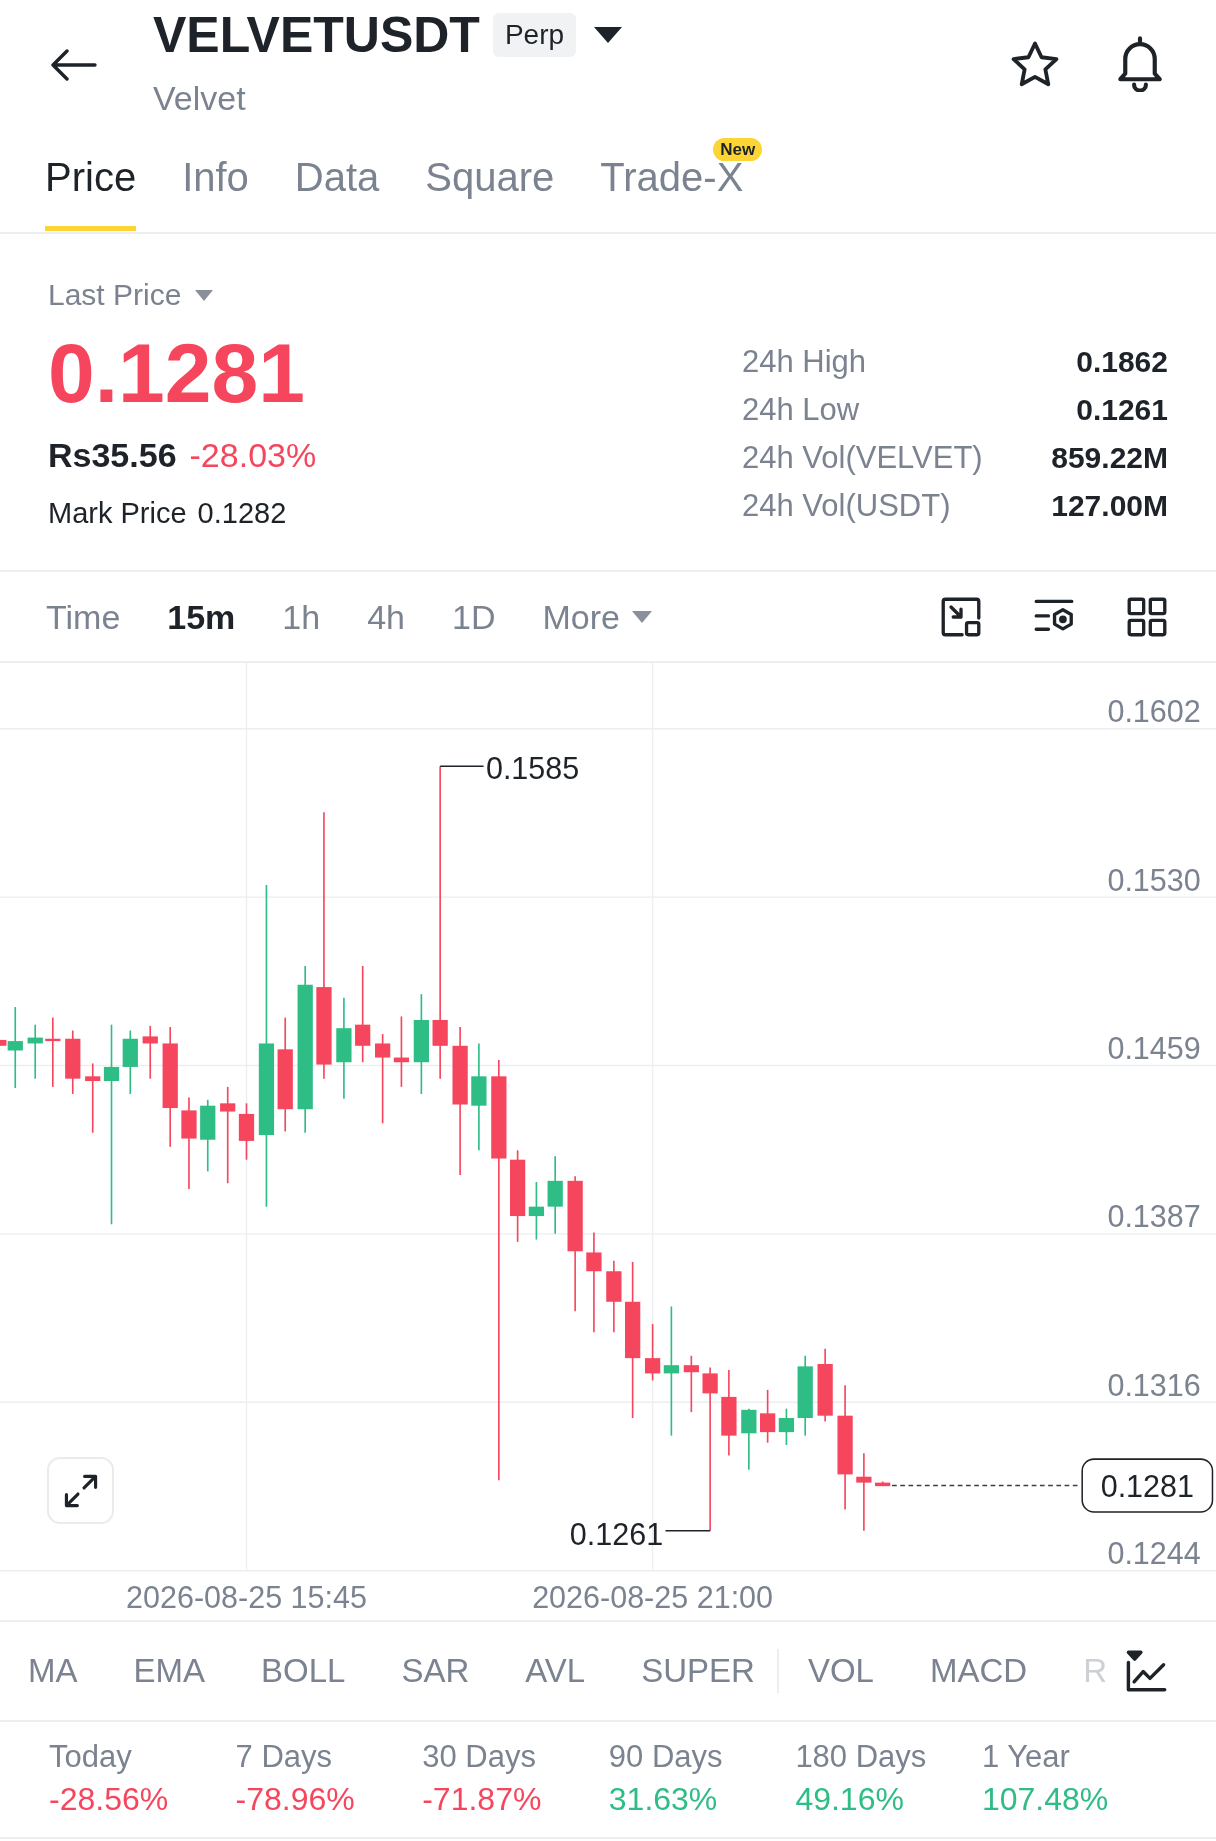  Describe the element at coordinates (53, 1671) in the screenshot. I see `indicator-tab: MA` at that location.